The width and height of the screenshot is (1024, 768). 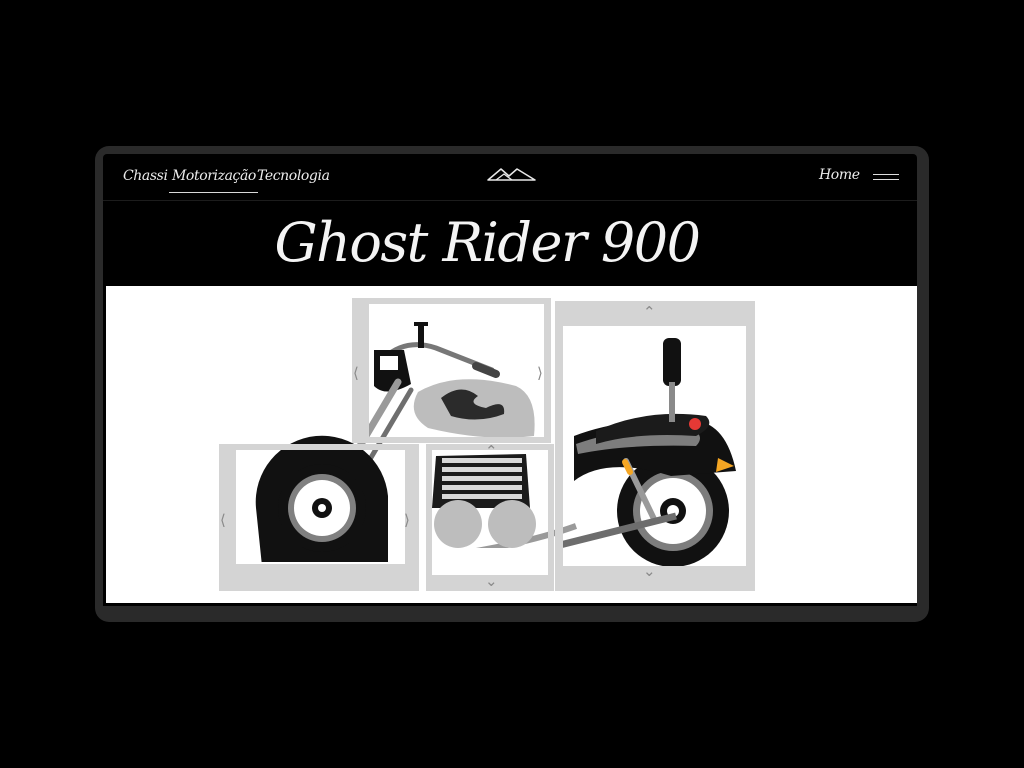 I want to click on puzzle-tile-handlebar, so click(x=451, y=370).